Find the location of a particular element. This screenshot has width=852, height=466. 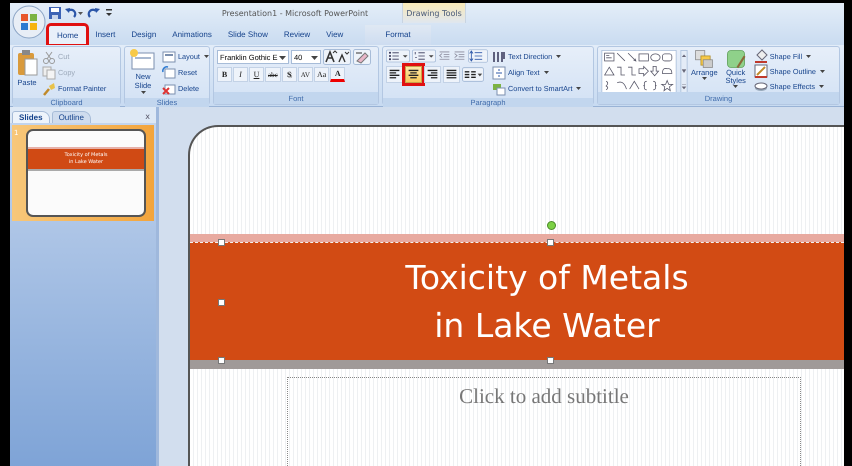

pane-tab: Outline is located at coordinates (71, 117).